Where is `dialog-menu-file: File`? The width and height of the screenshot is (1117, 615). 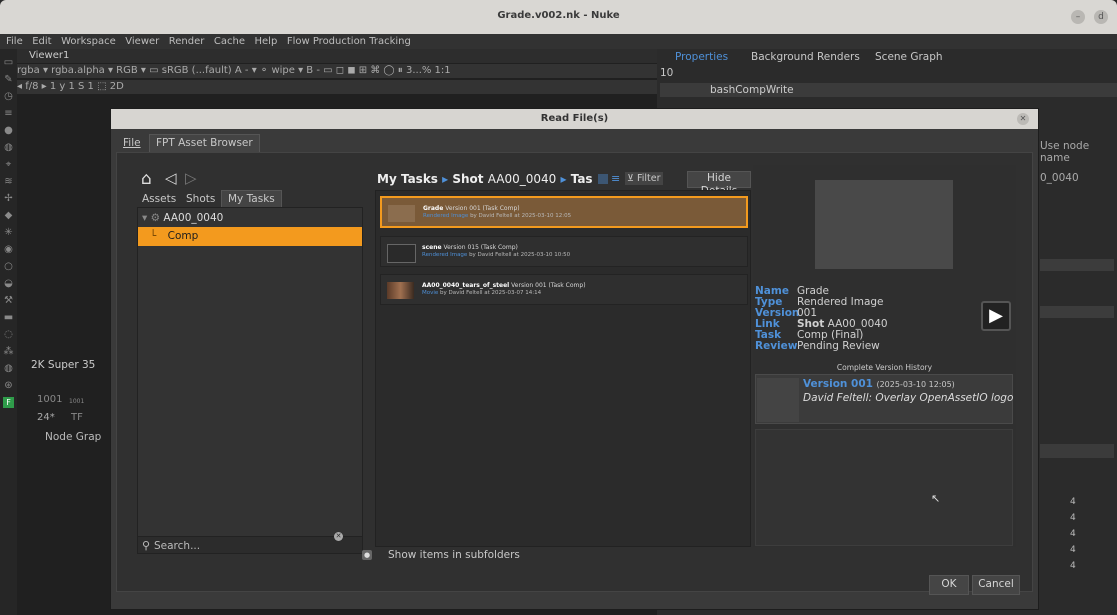
dialog-menu-file: File is located at coordinates (132, 143).